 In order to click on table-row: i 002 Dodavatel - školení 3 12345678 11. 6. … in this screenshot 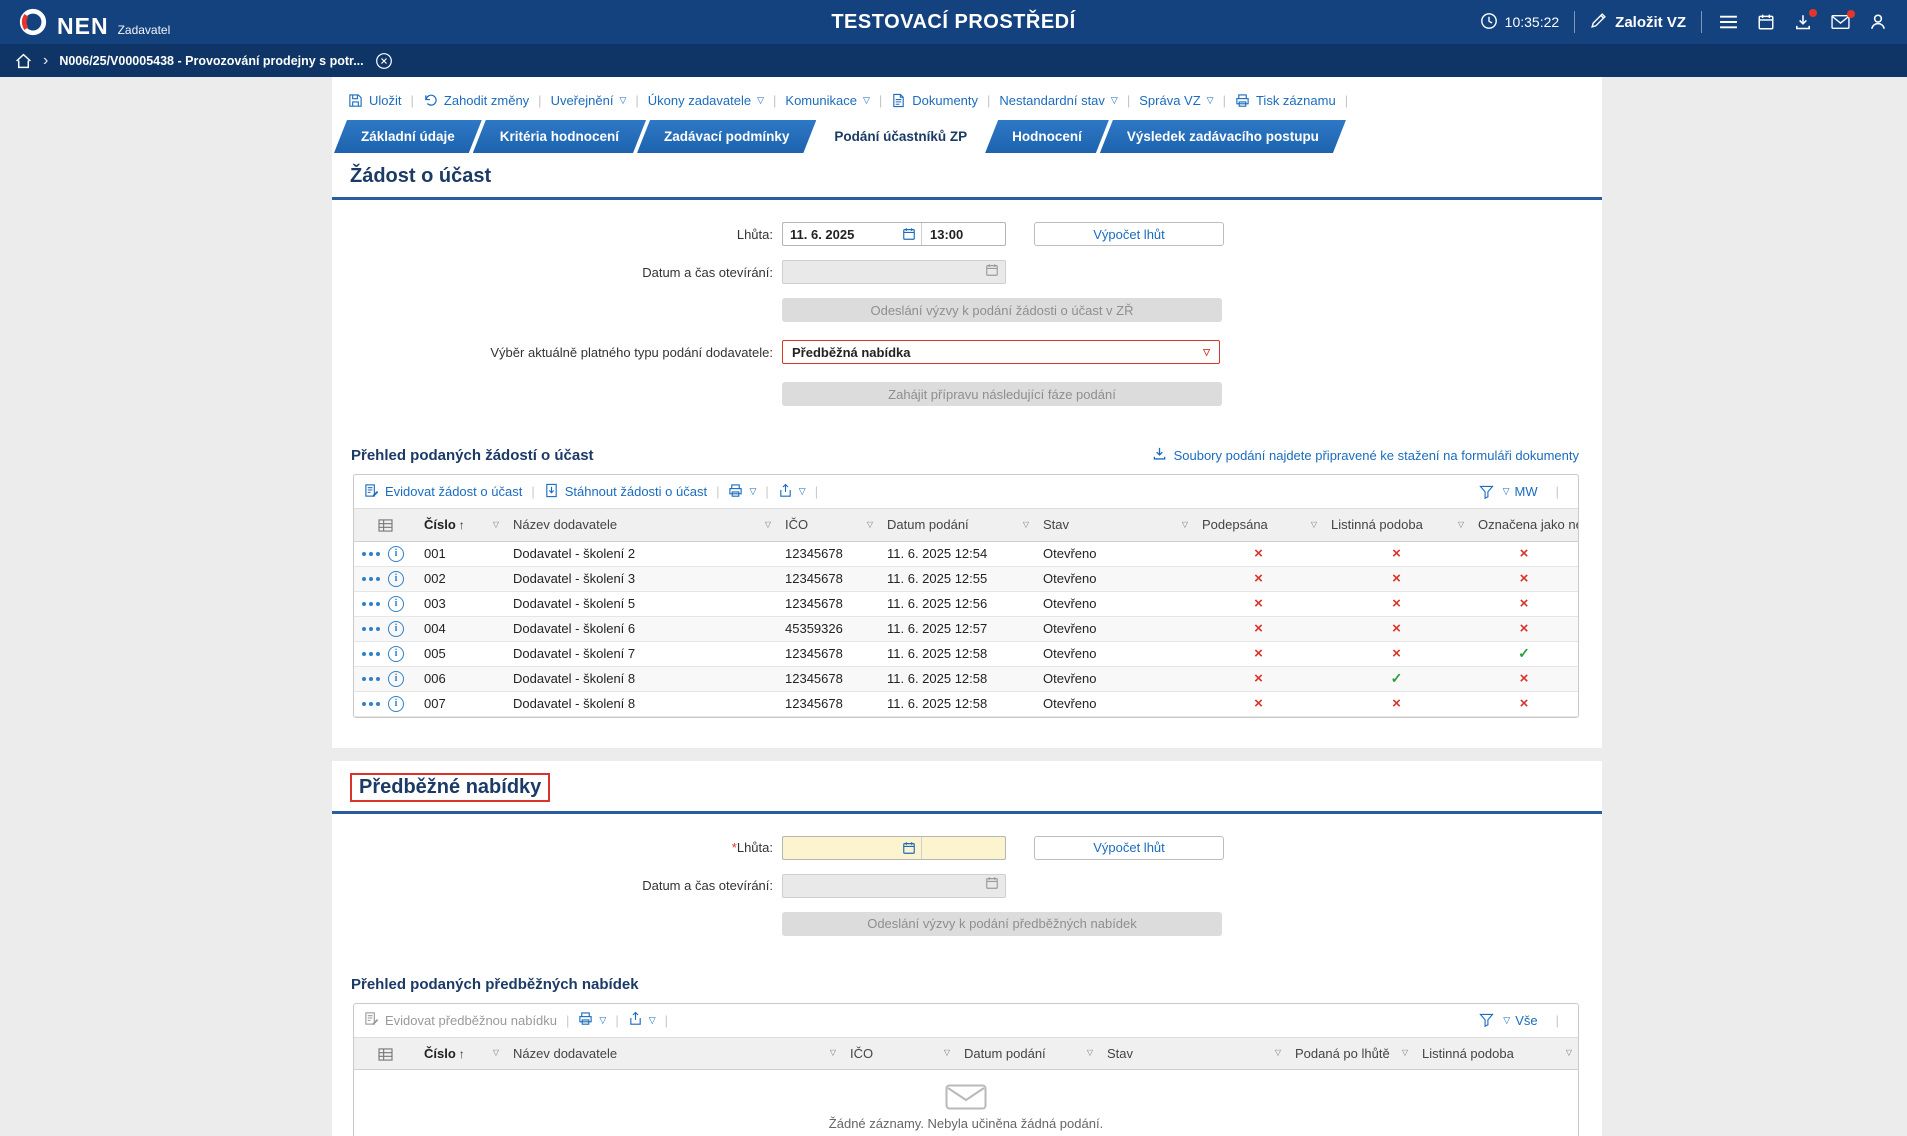, I will do `click(966, 579)`.